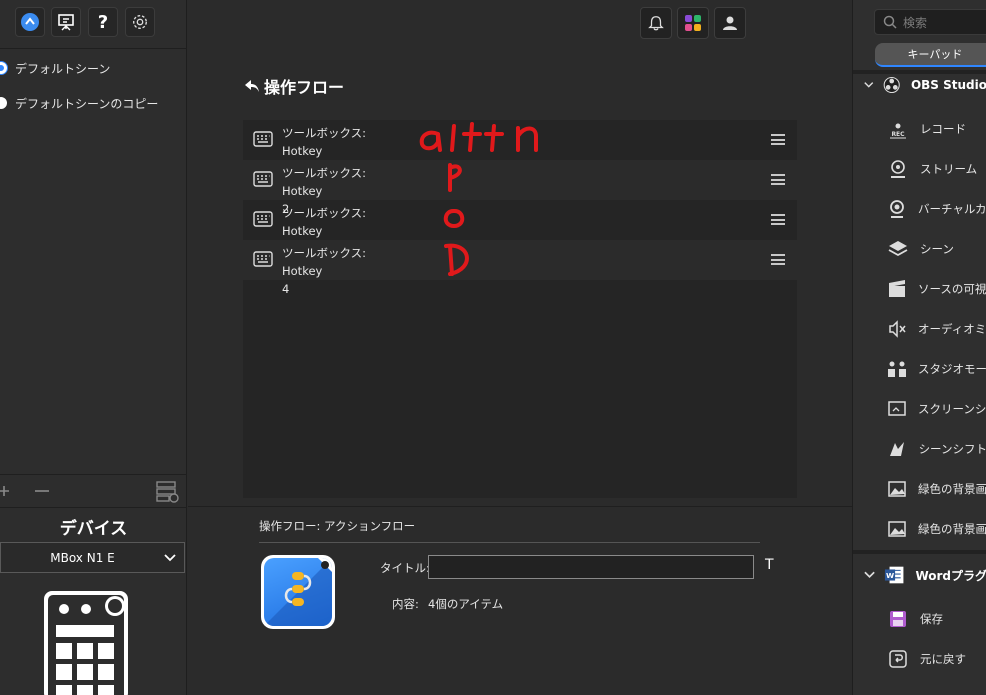 The image size is (986, 695). I want to click on remove-icon, so click(42, 491).